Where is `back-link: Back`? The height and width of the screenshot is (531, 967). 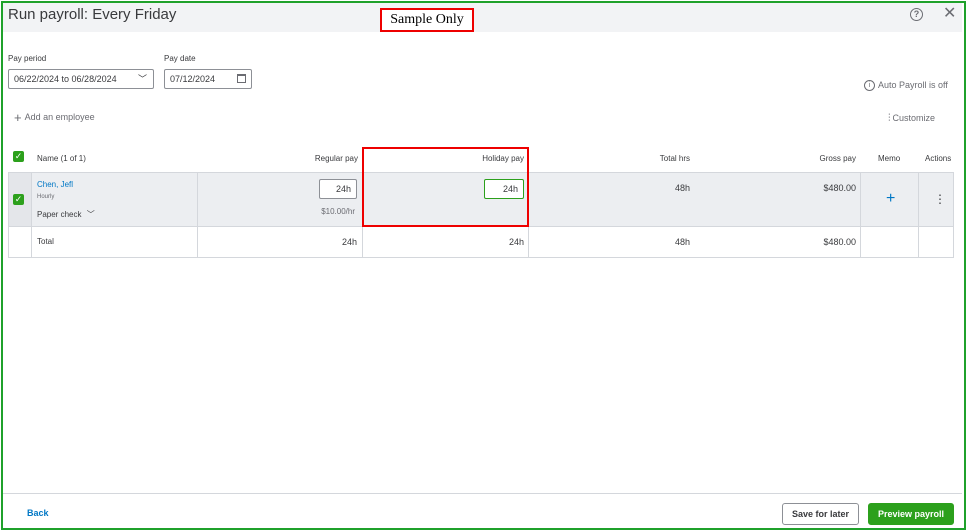 back-link: Back is located at coordinates (38, 513).